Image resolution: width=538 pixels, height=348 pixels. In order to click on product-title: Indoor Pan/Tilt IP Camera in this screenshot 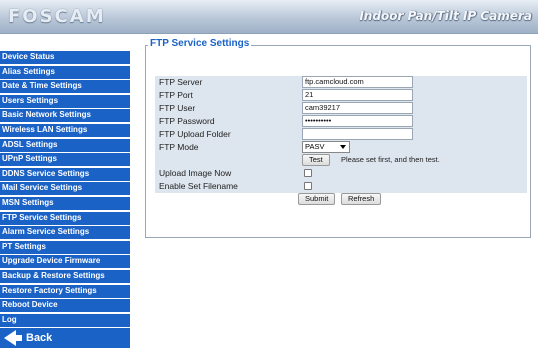, I will do `click(445, 16)`.